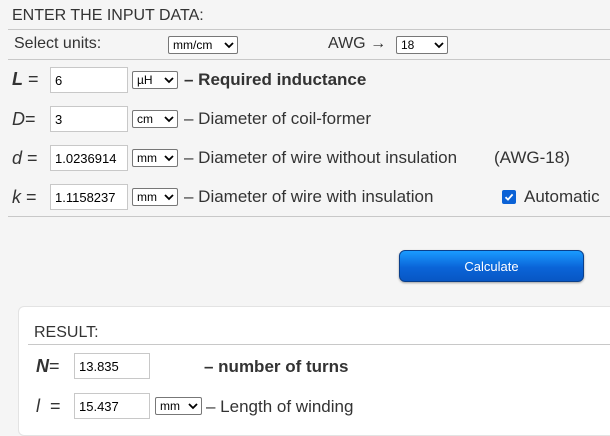  What do you see at coordinates (16, 197) in the screenshot?
I see `symbol-k: k` at bounding box center [16, 197].